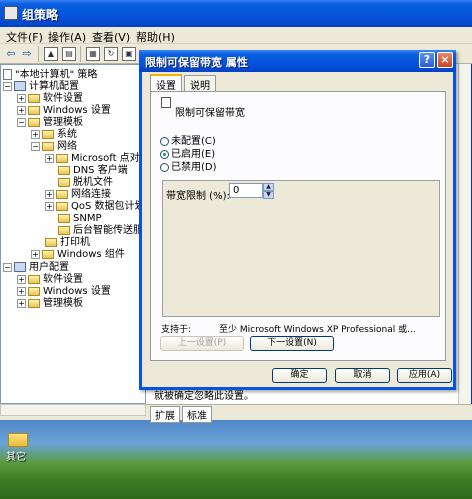  Describe the element at coordinates (299, 375) in the screenshot. I see `ok-button: 确定` at that location.